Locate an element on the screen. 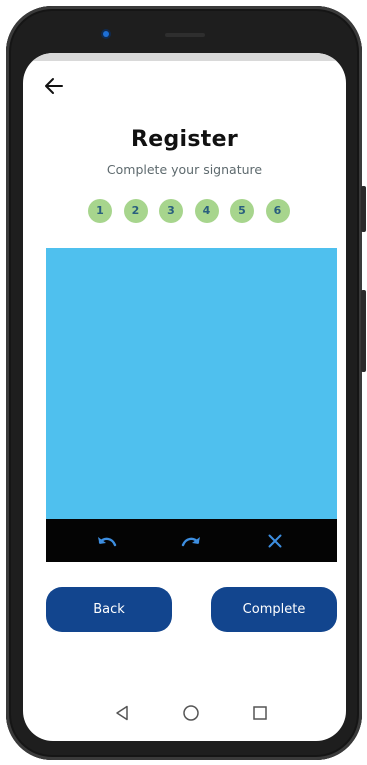  back-triangle-icon is located at coordinates (122, 713).